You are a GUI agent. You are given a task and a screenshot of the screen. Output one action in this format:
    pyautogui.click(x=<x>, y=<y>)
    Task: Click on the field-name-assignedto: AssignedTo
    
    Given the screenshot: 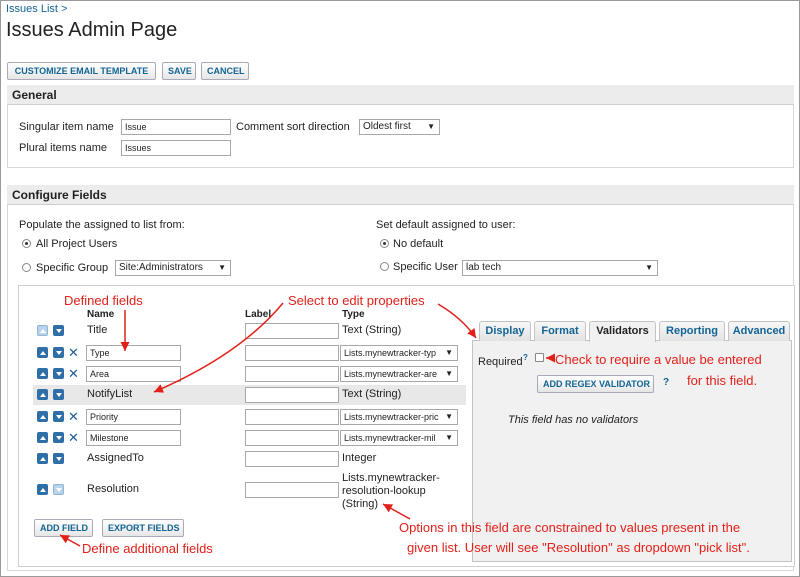 What is the action you would take?
    pyautogui.click(x=115, y=458)
    